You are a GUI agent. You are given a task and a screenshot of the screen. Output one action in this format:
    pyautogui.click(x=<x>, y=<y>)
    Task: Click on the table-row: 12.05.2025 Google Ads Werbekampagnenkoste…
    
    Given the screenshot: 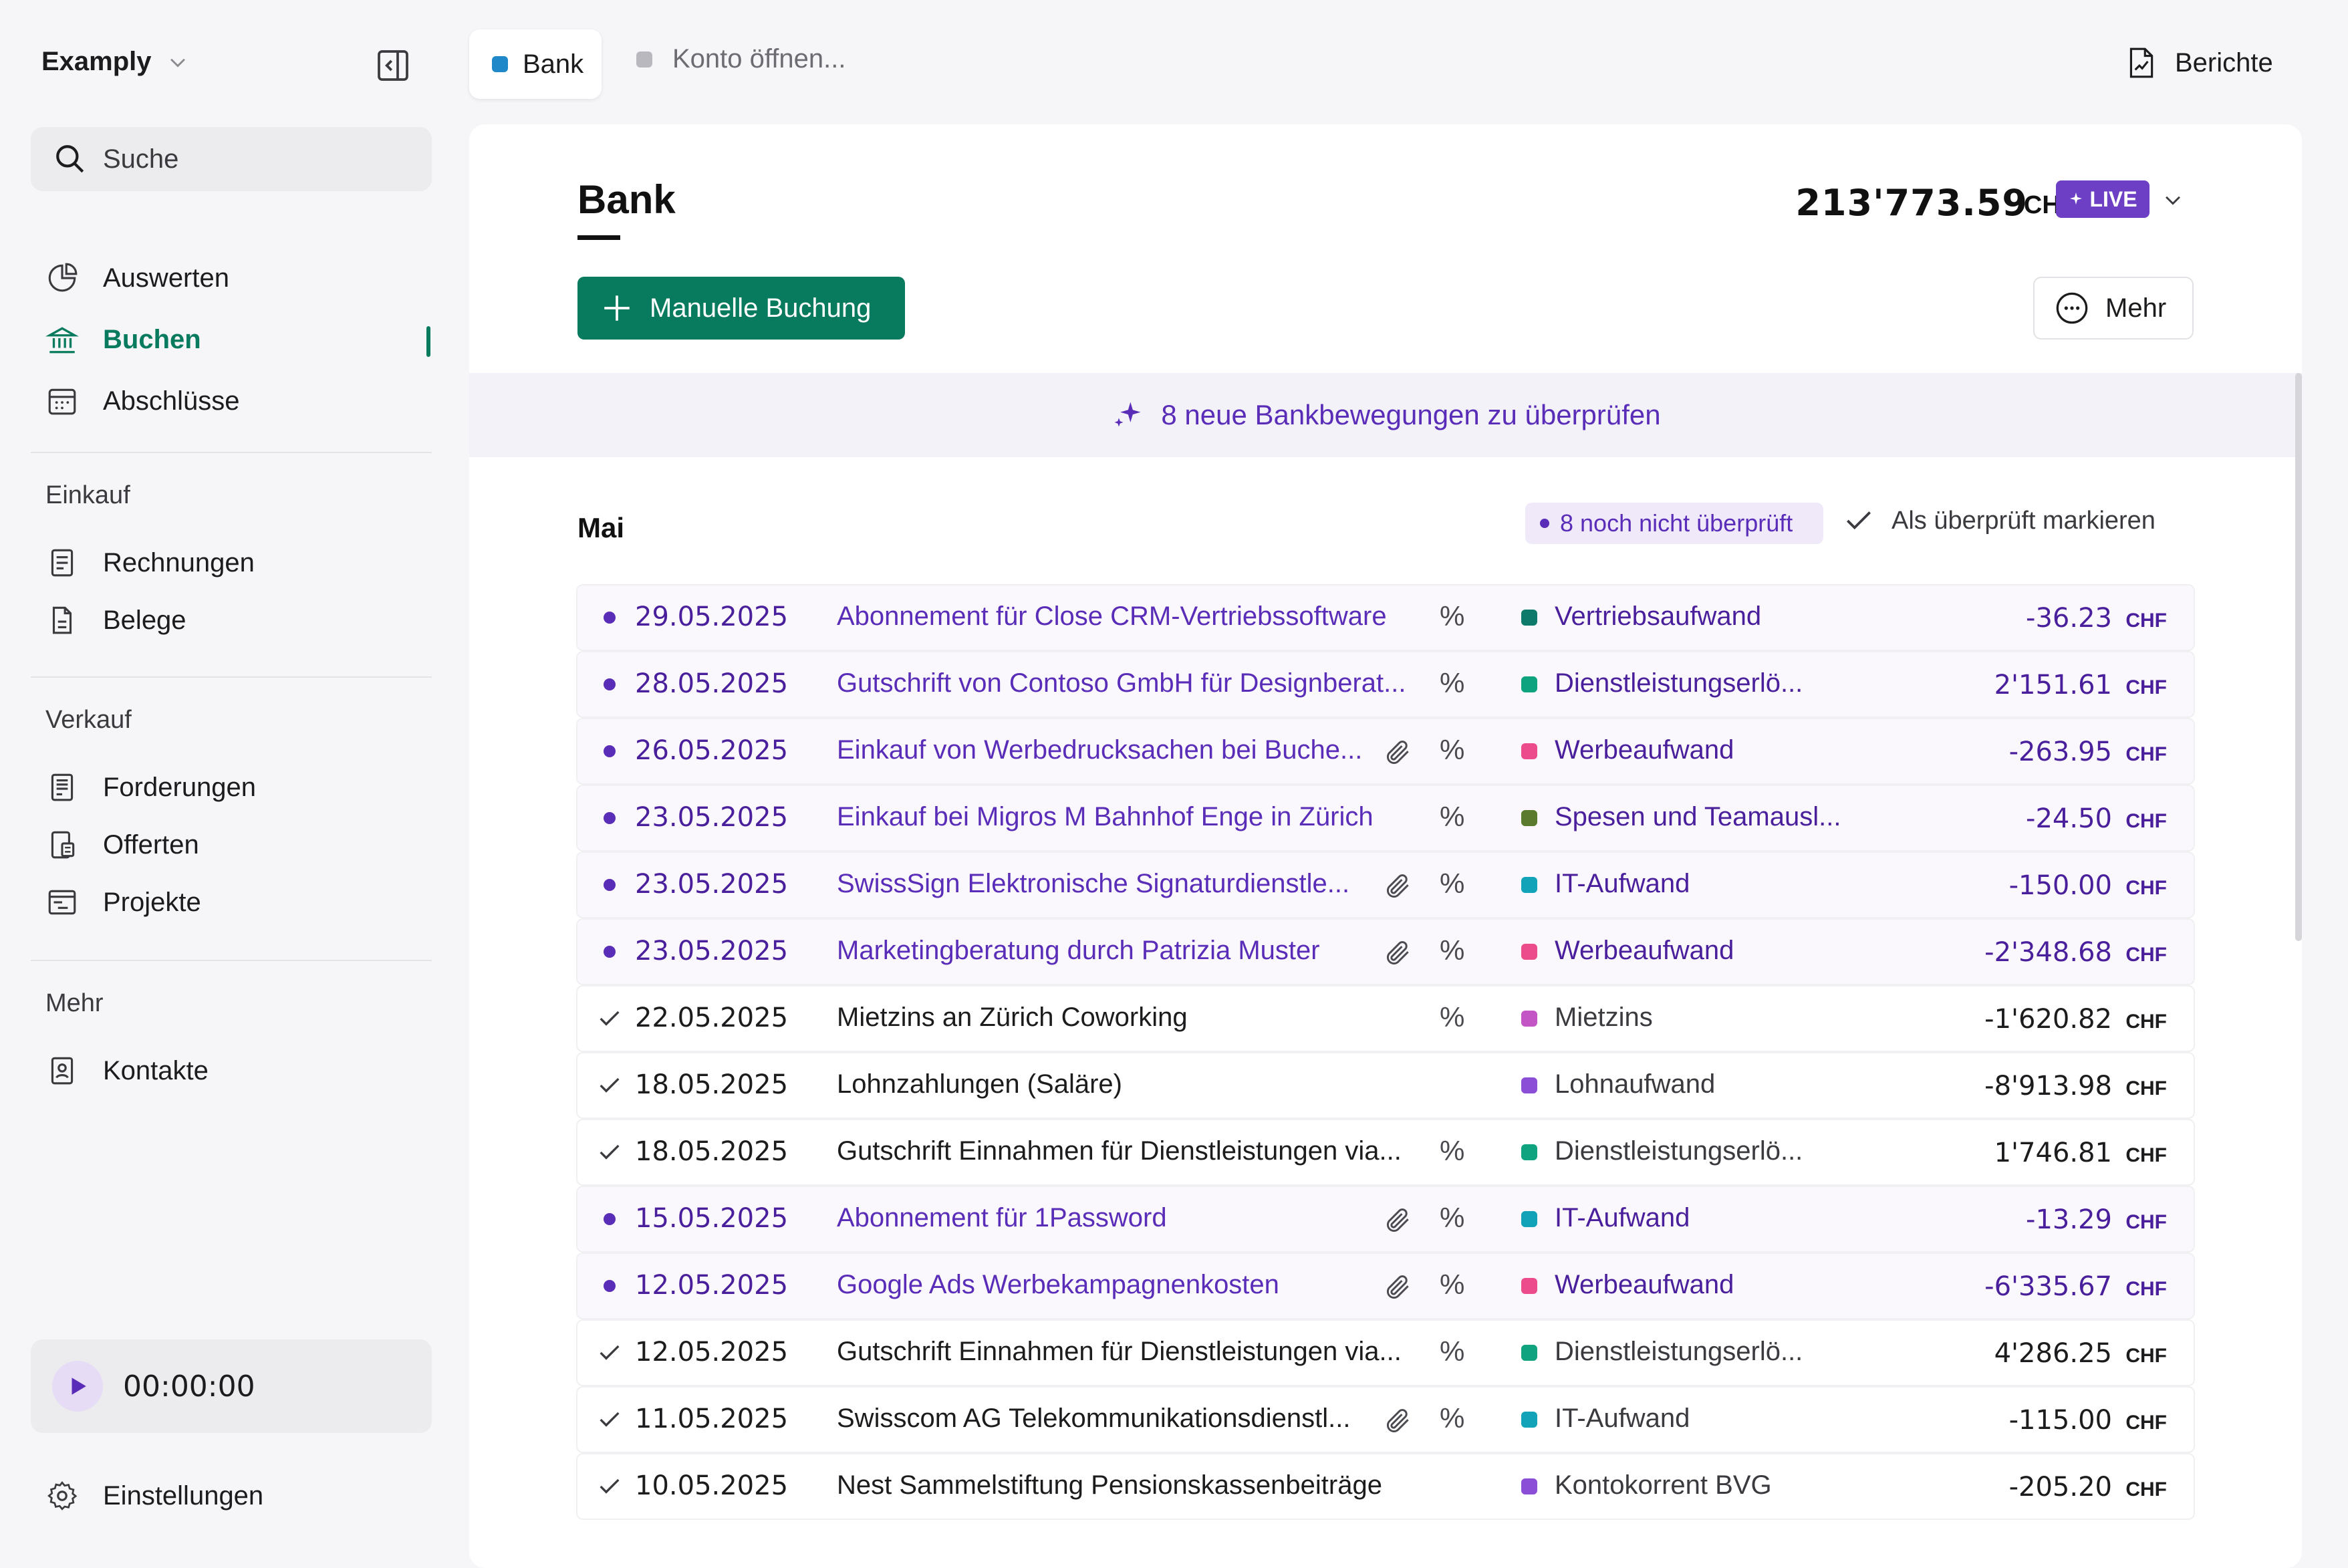 What is the action you would take?
    pyautogui.click(x=1385, y=1286)
    